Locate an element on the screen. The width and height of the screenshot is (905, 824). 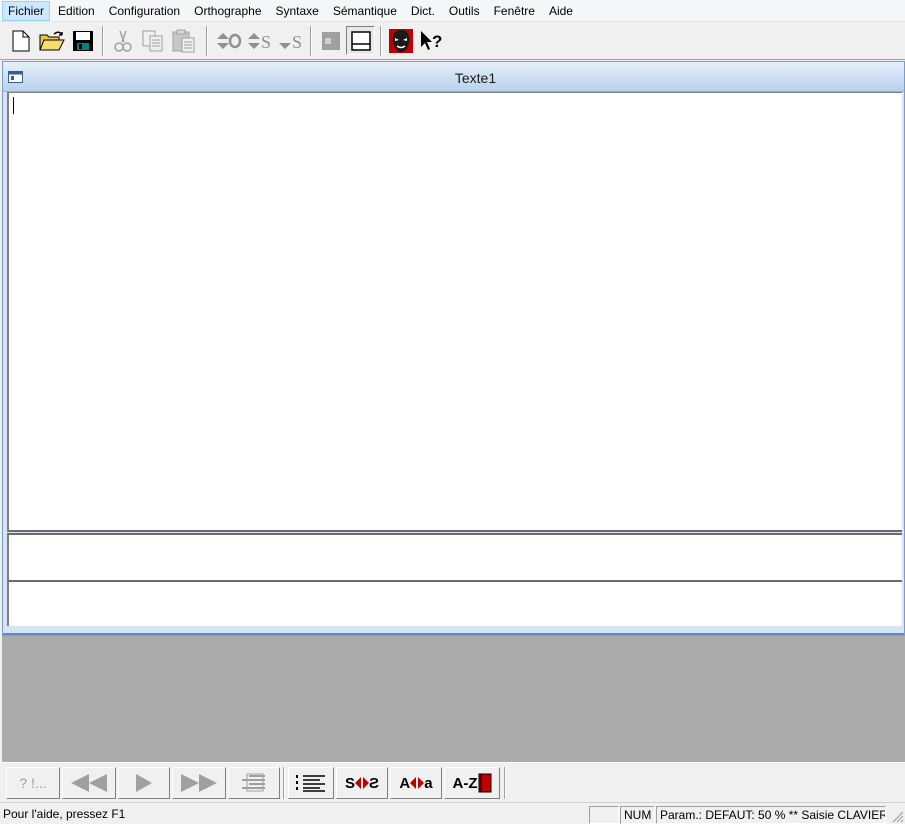
text-caret is located at coordinates (13, 105).